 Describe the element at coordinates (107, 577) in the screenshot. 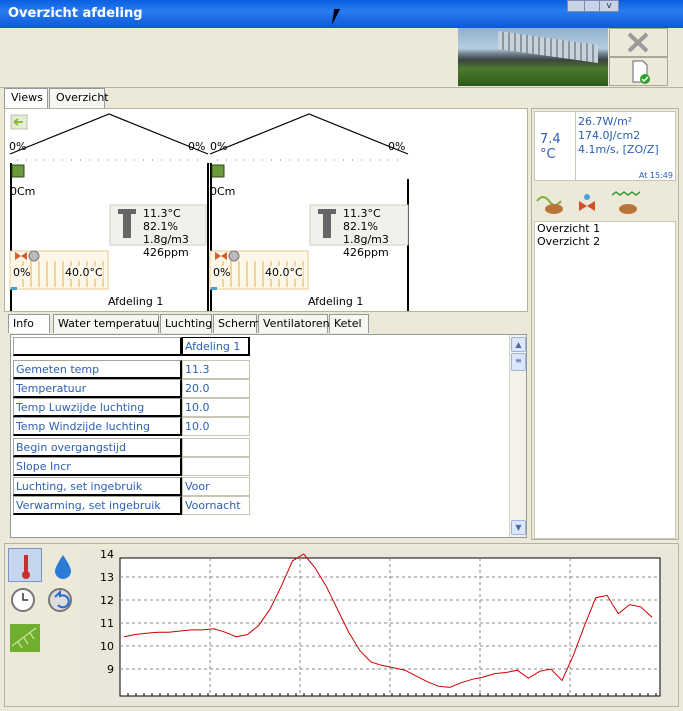

I see `y-tick-label: 13` at that location.